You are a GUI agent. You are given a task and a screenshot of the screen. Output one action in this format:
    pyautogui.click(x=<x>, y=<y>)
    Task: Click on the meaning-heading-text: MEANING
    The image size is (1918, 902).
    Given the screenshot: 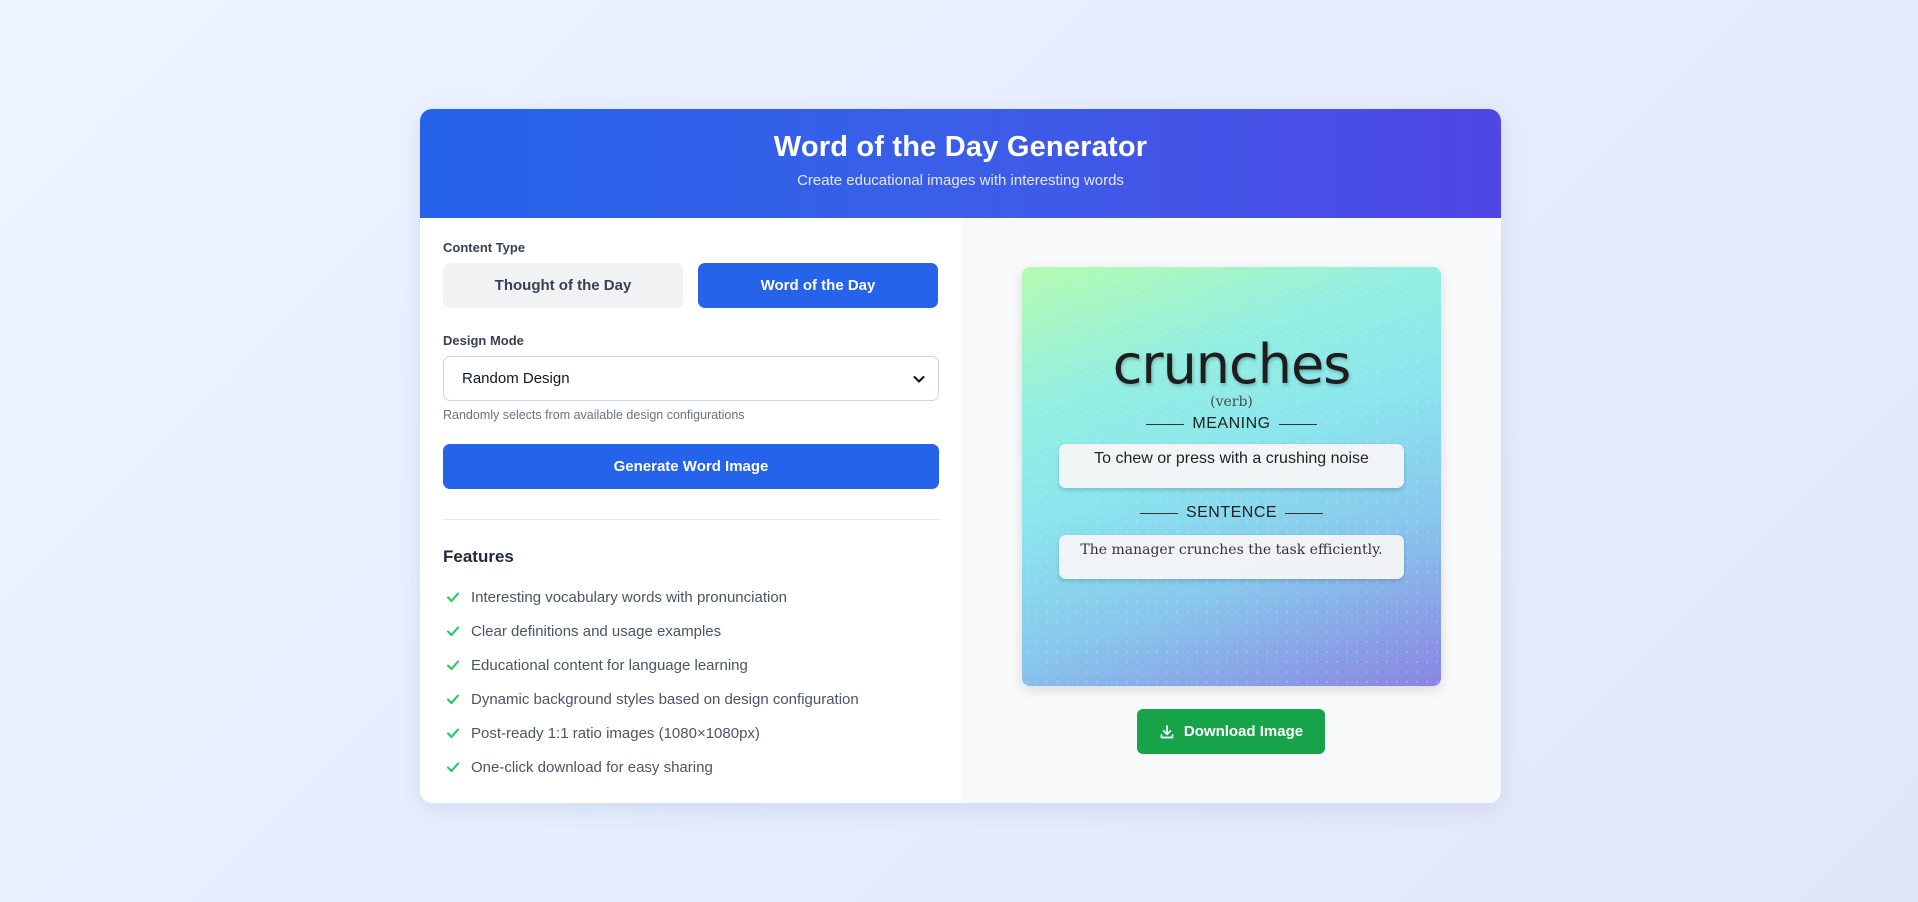 What is the action you would take?
    pyautogui.click(x=1231, y=423)
    